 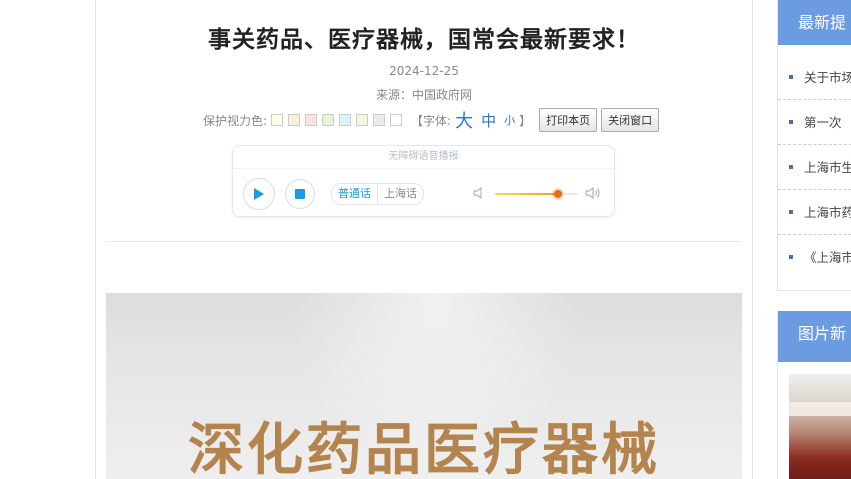 I want to click on volume-low-icon, so click(x=479, y=193).